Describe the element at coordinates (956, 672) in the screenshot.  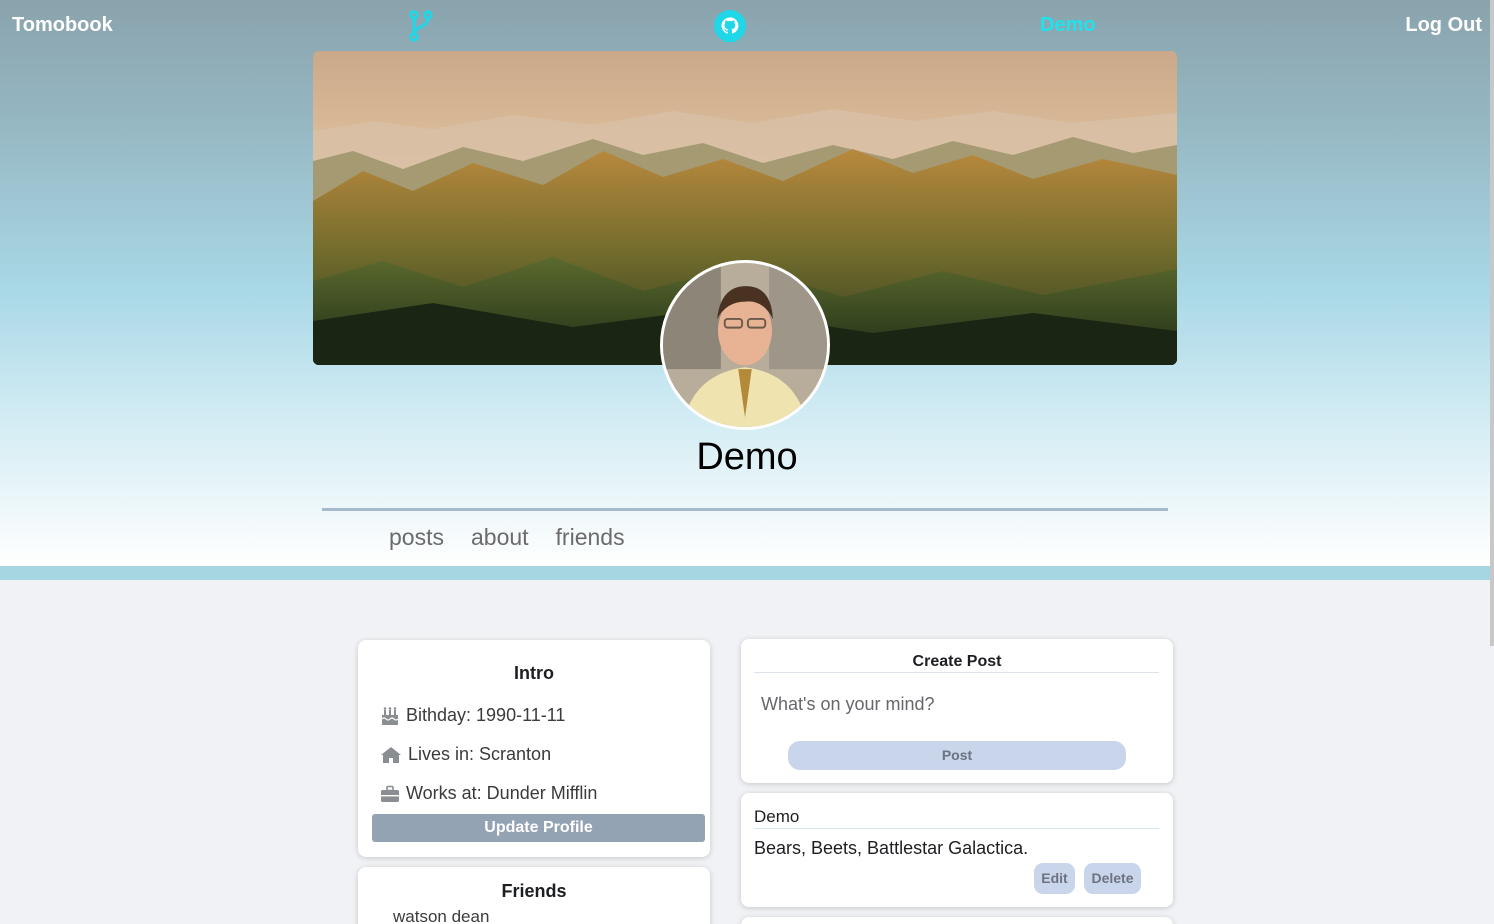
I see `create-post-divider` at that location.